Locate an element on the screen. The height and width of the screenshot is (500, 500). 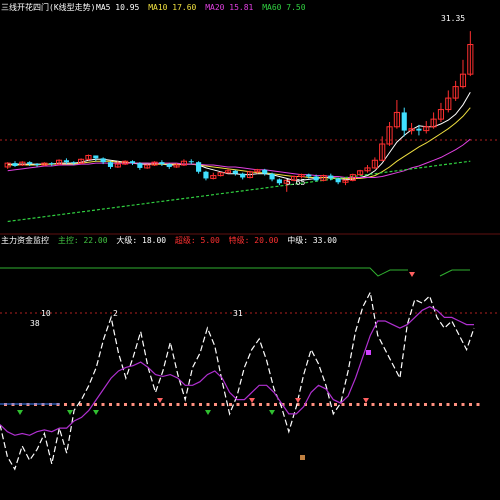
indicator-threshold-line is located at coordinates (204, 272).